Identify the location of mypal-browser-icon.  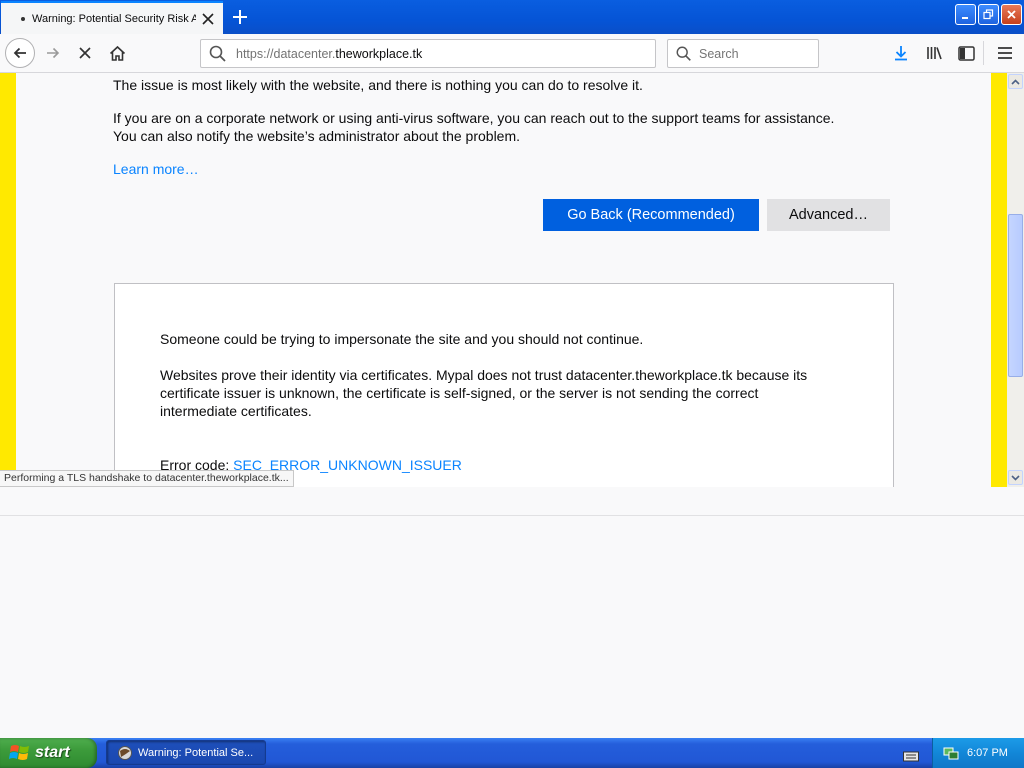
(125, 752).